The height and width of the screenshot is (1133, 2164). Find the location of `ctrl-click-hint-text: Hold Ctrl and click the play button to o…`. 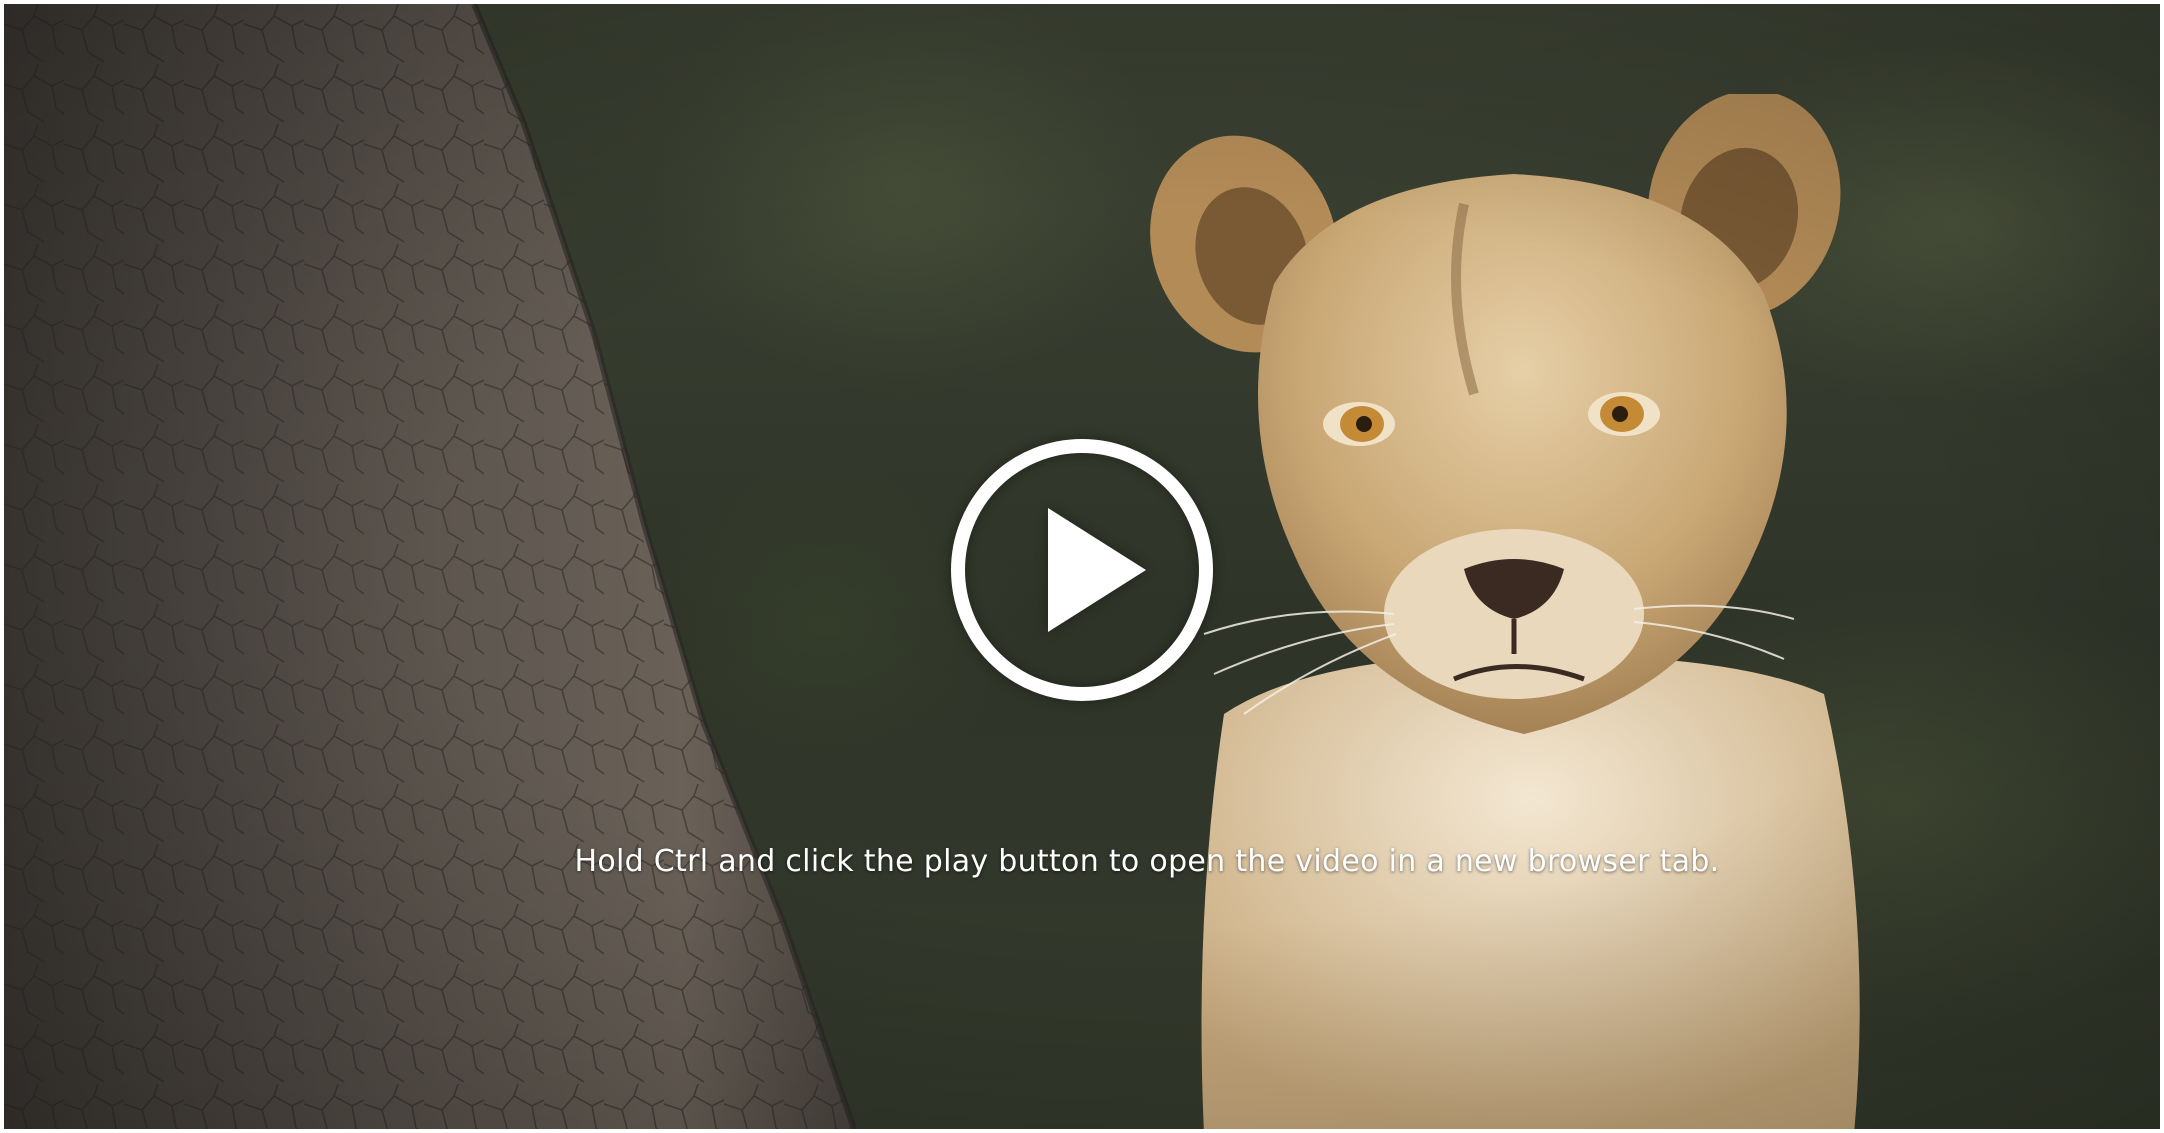

ctrl-click-hint-text: Hold Ctrl and click the play button to o… is located at coordinates (1147, 861).